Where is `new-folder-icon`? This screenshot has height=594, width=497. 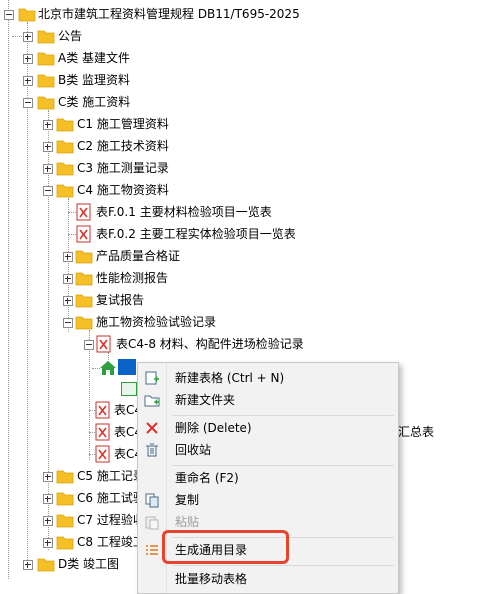
new-folder-icon is located at coordinates (152, 401).